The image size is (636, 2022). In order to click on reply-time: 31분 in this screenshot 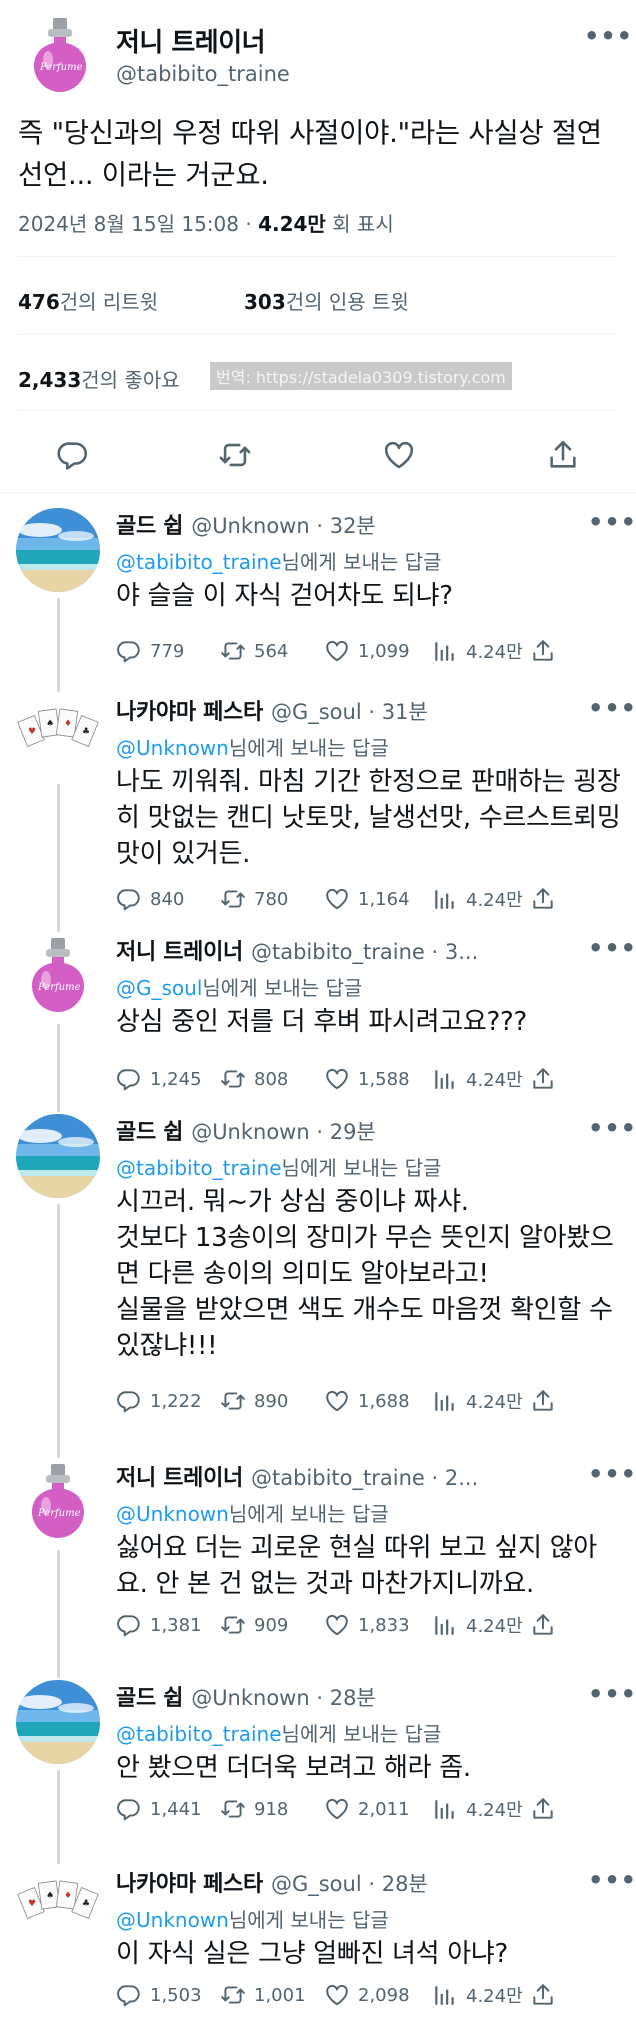, I will do `click(405, 712)`.